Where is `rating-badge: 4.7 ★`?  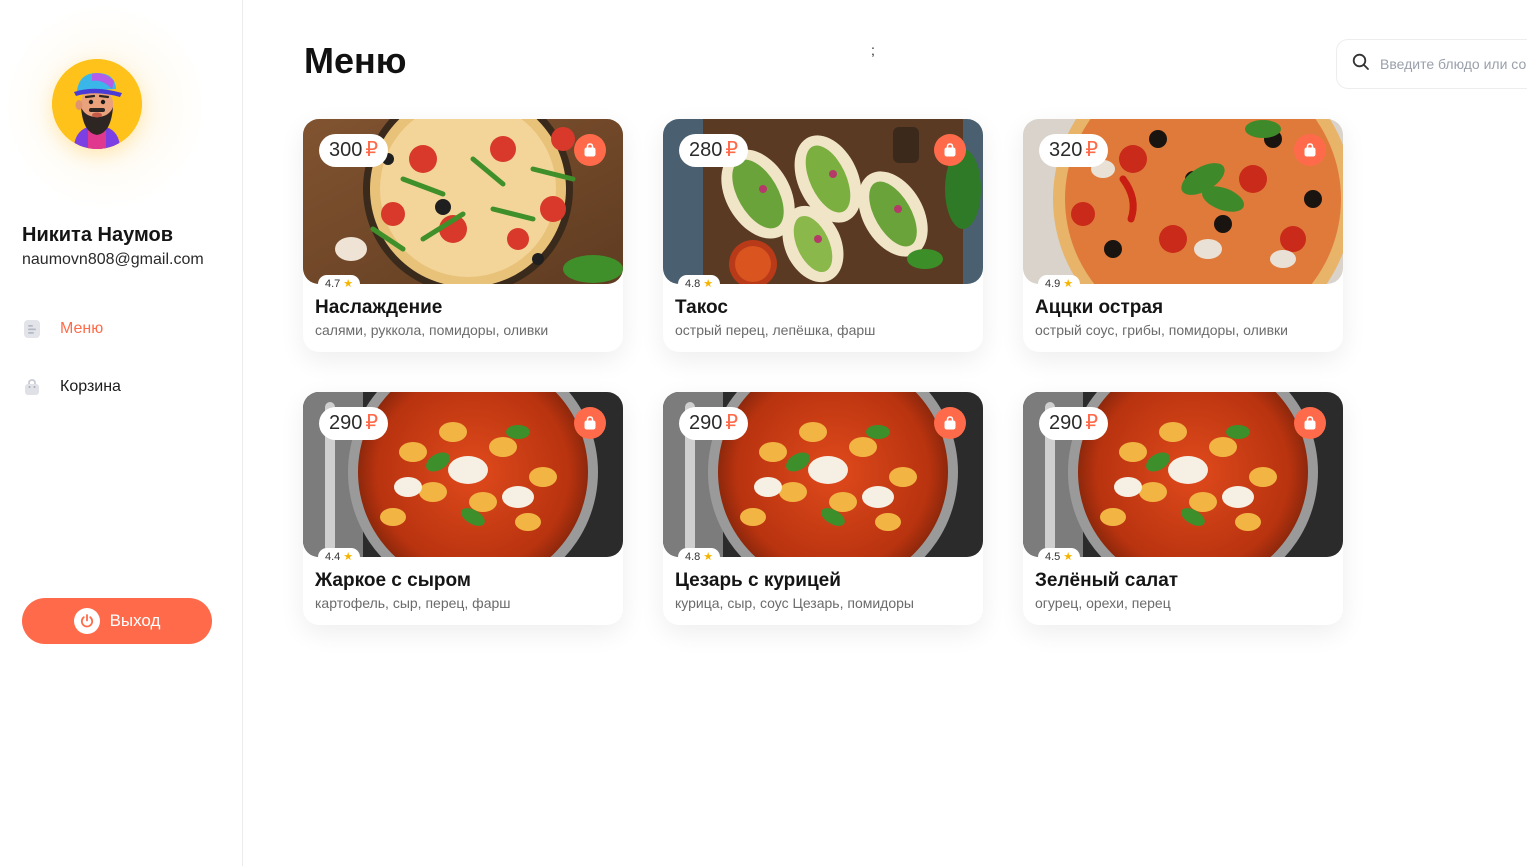
rating-badge: 4.7 ★ is located at coordinates (339, 284).